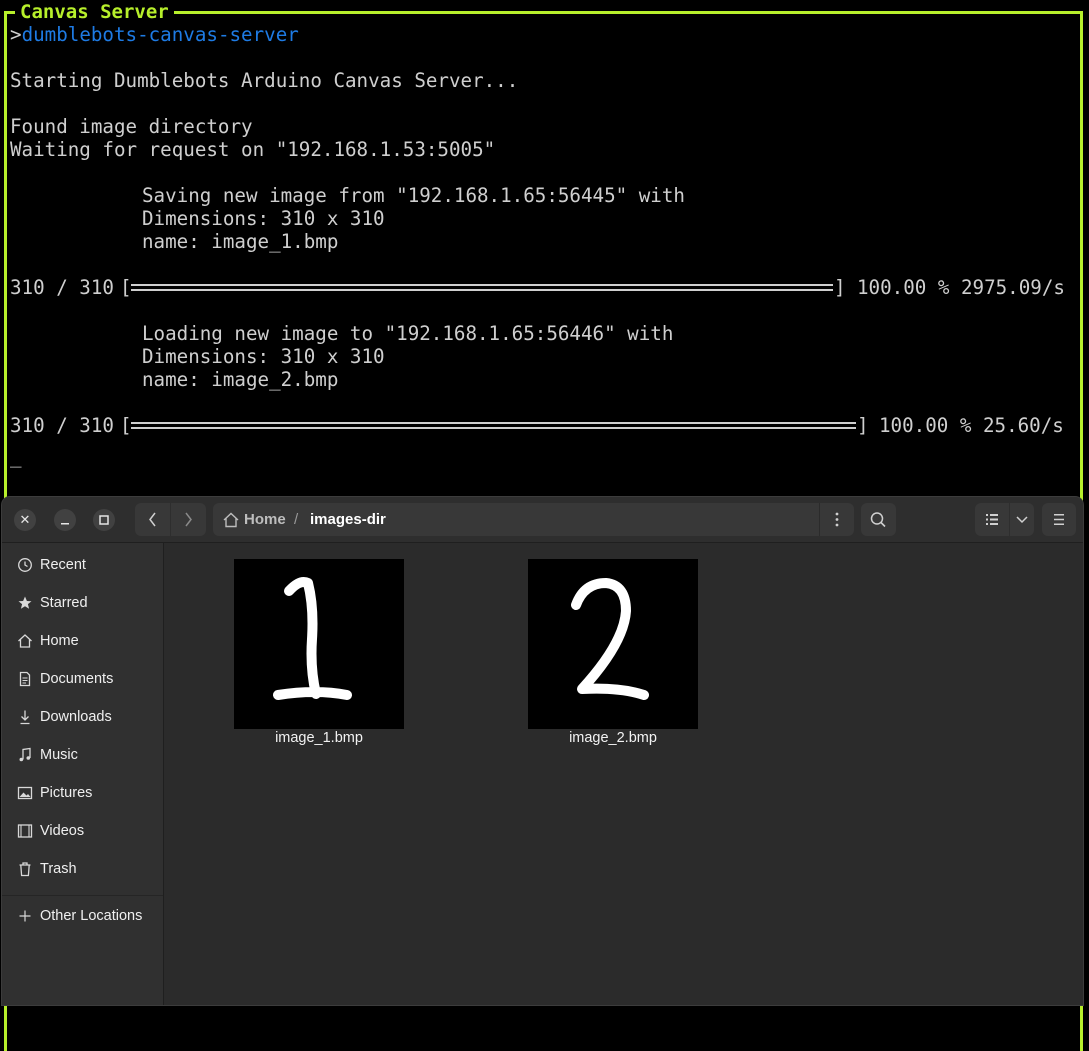 The height and width of the screenshot is (1051, 1089). I want to click on search-icon, so click(878, 520).